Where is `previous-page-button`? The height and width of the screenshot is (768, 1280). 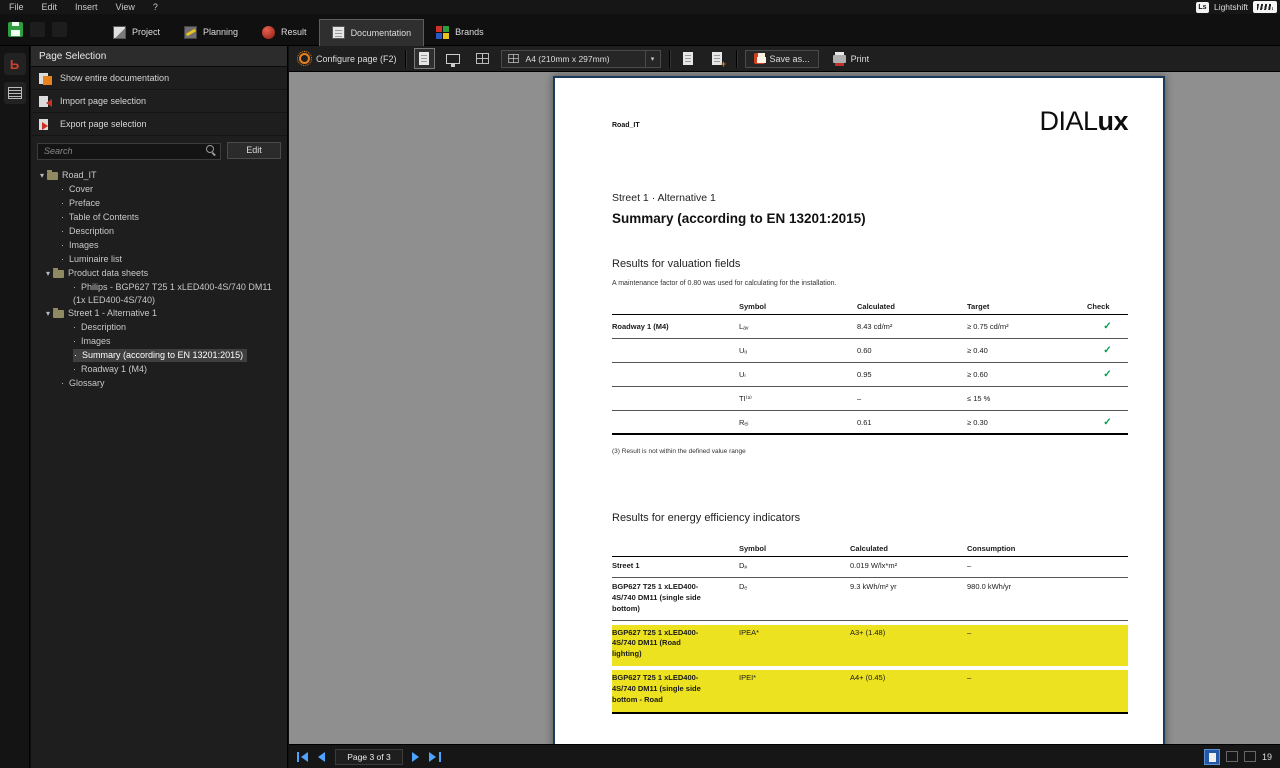
previous-page-button is located at coordinates (322, 756).